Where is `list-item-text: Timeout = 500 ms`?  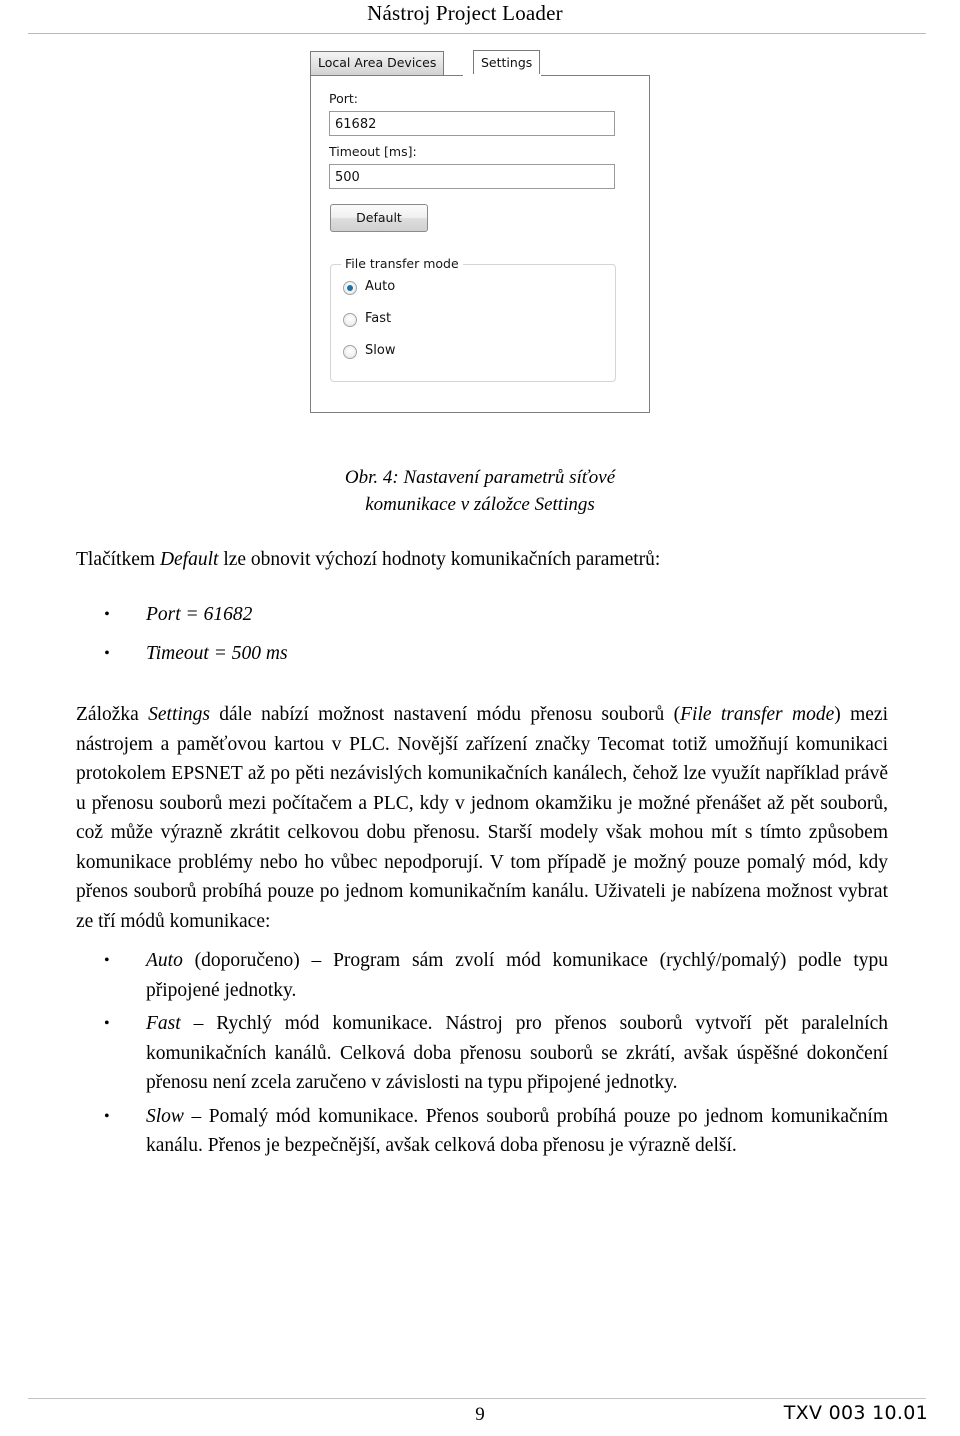
list-item-text: Timeout = 500 ms is located at coordinates (217, 653).